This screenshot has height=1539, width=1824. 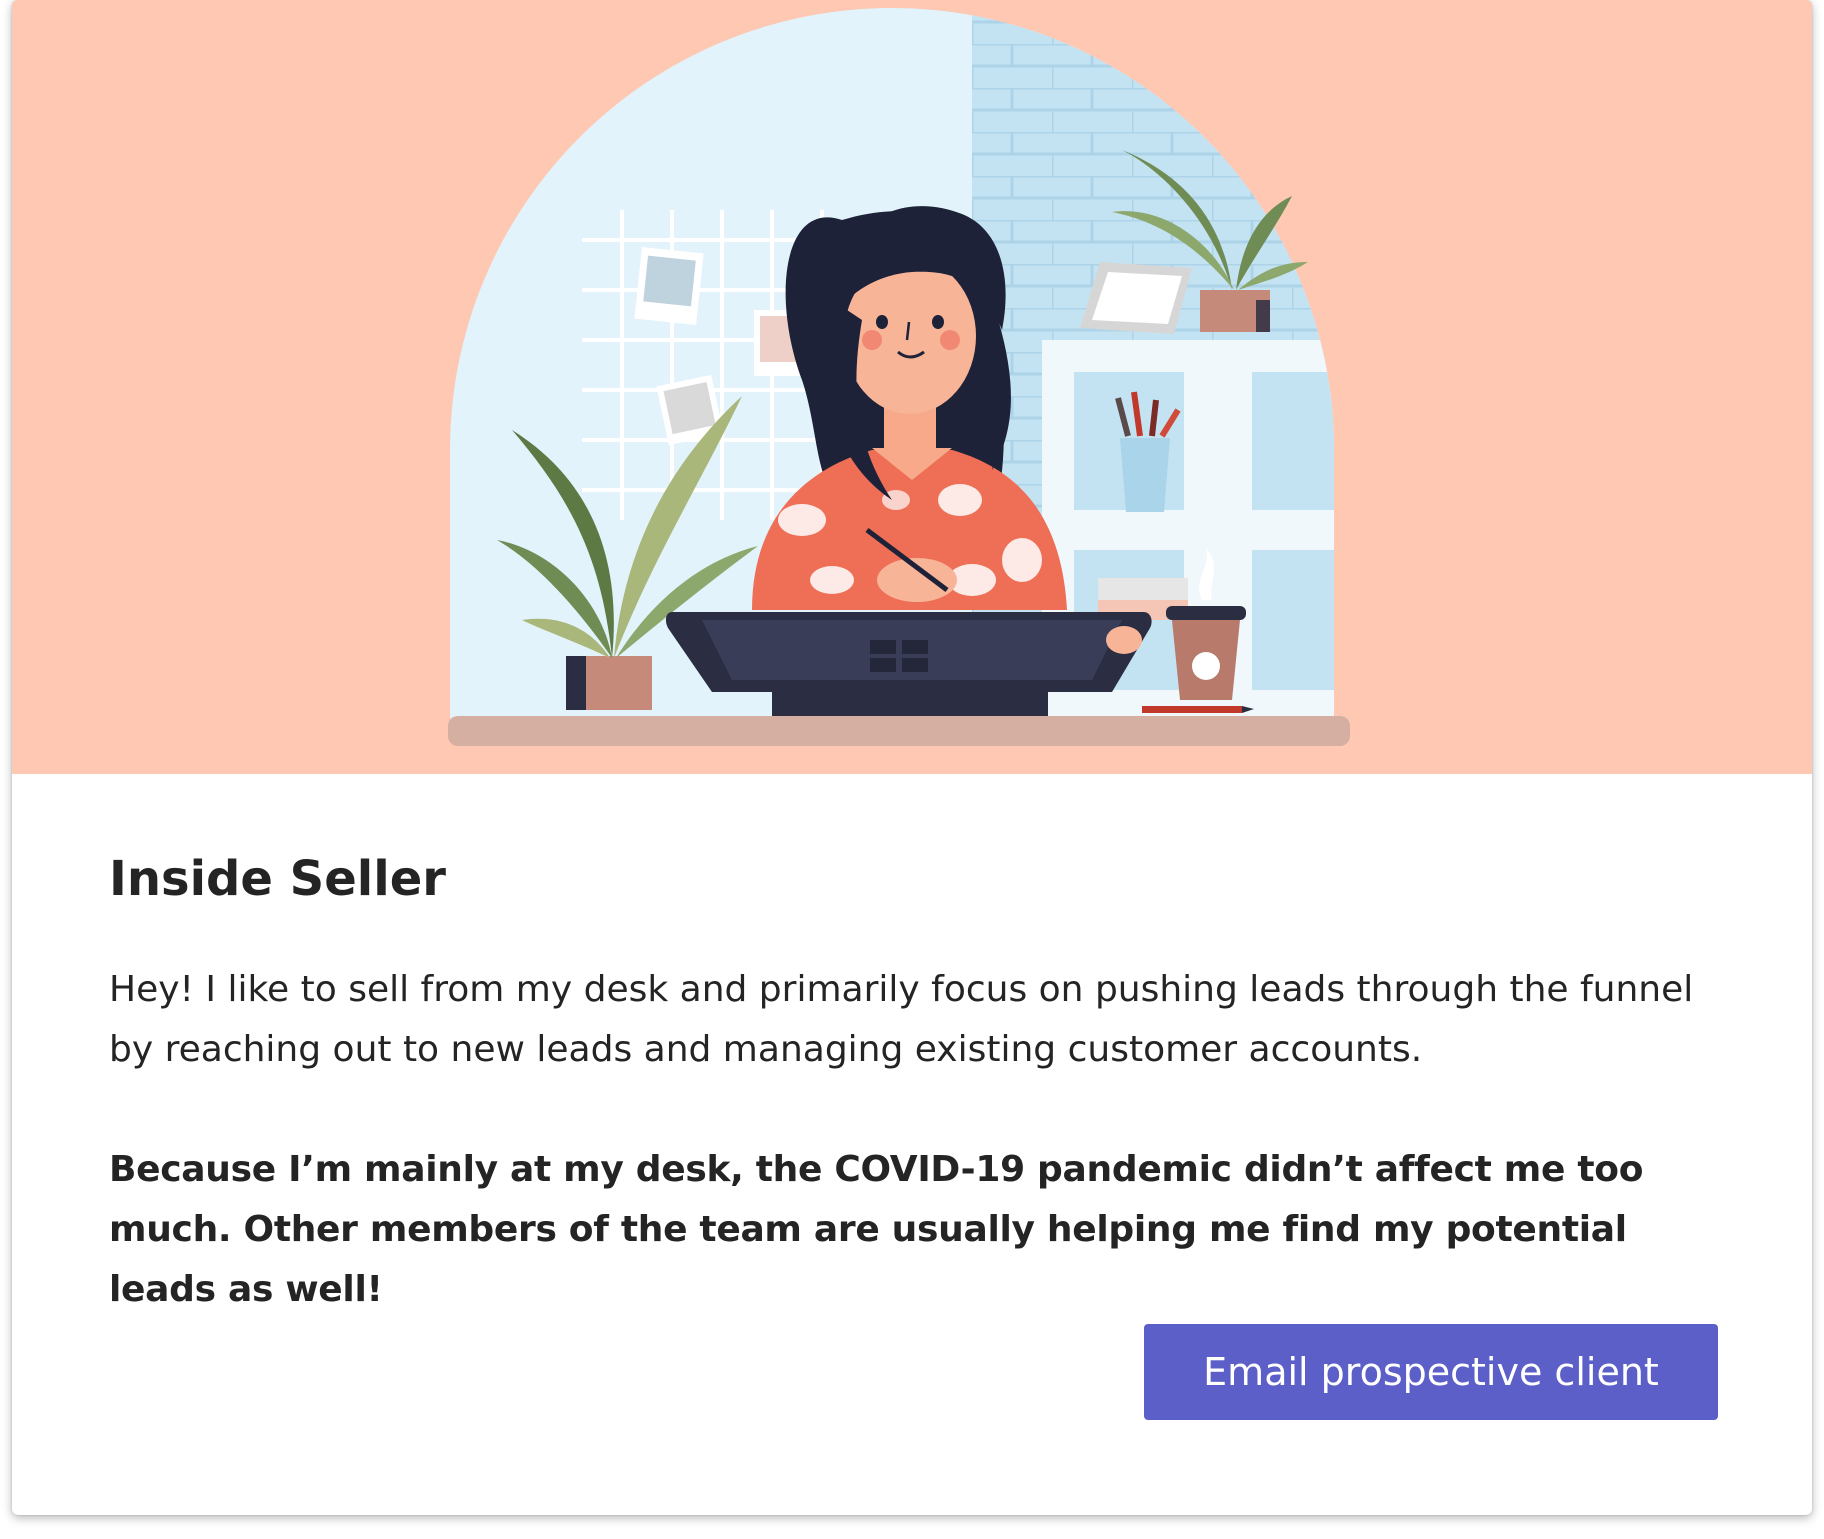 What do you see at coordinates (1431, 1372) in the screenshot?
I see `email-prospective-client-button: Email prospective client` at bounding box center [1431, 1372].